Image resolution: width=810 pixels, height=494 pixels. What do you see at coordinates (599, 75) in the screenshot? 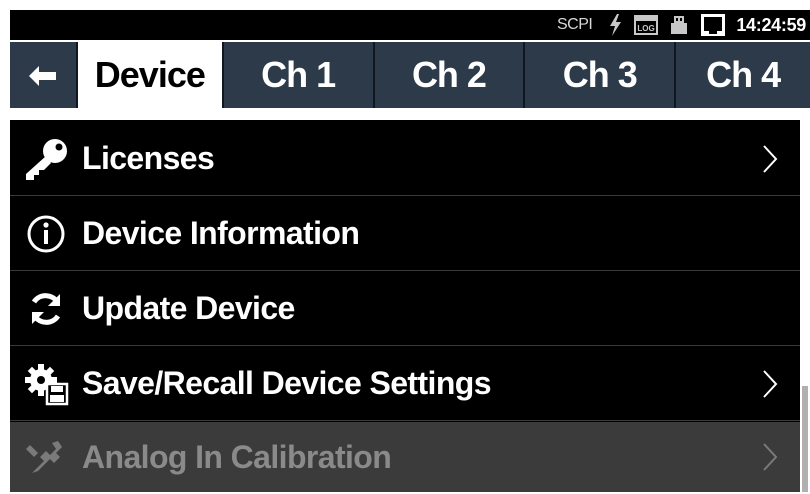
I see `tab-ch3: Ch 3` at bounding box center [599, 75].